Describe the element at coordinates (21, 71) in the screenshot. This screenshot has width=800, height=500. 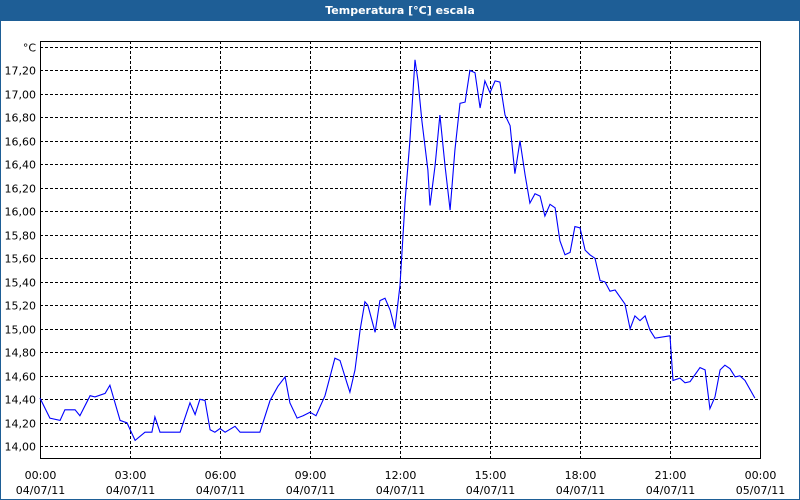
I see `y-tick-label: 17,20` at that location.